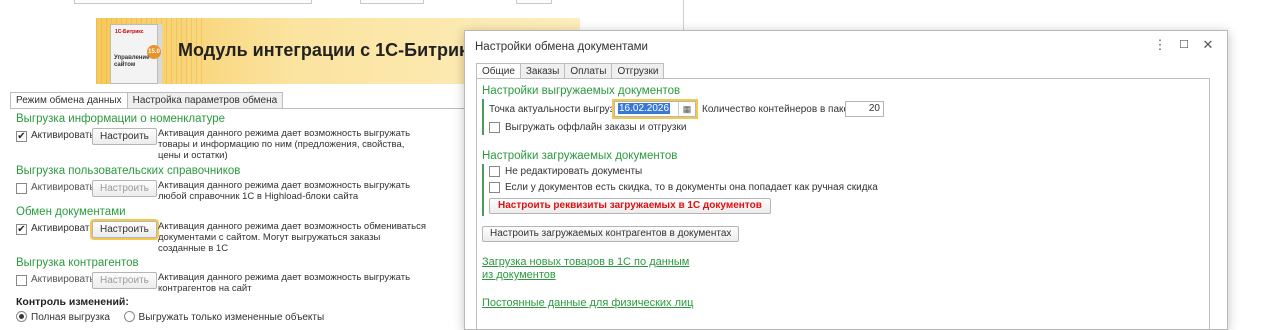  Describe the element at coordinates (782, 109) in the screenshot. I see `containers-label: Количество контейнеров в пакете:` at that location.